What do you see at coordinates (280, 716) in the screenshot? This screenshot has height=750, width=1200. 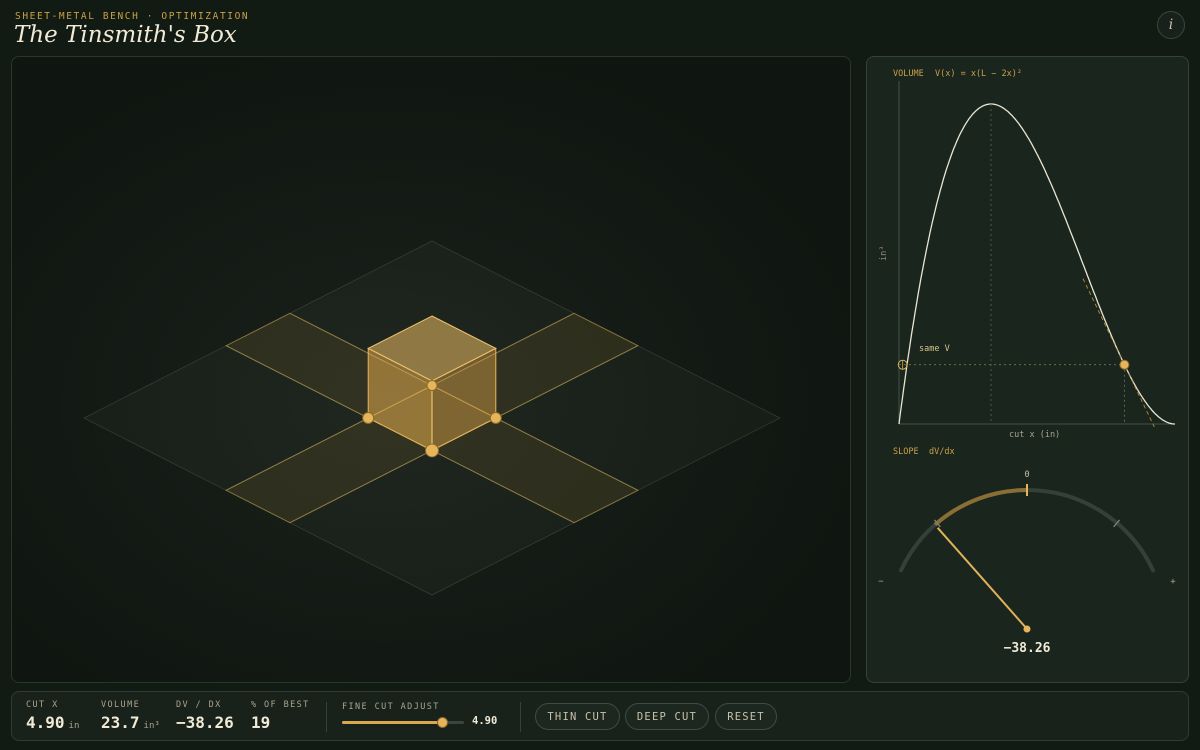 I see `stat-pct-best: % OF BEST 19` at bounding box center [280, 716].